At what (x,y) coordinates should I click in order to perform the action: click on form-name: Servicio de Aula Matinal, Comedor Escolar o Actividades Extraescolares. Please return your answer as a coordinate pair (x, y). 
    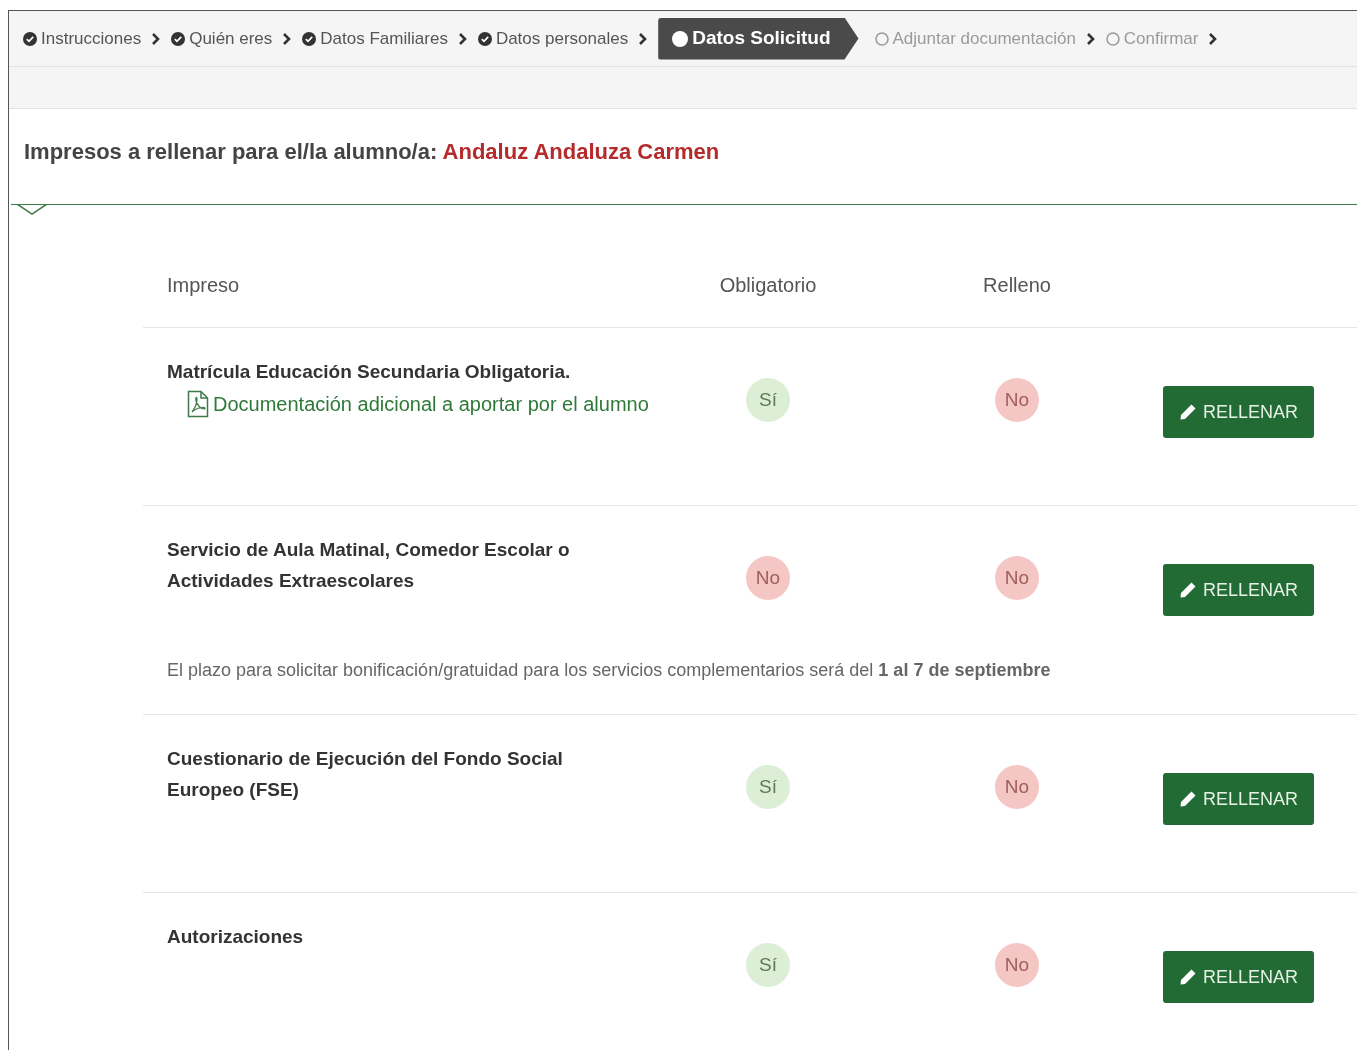
    Looking at the image, I should click on (369, 565).